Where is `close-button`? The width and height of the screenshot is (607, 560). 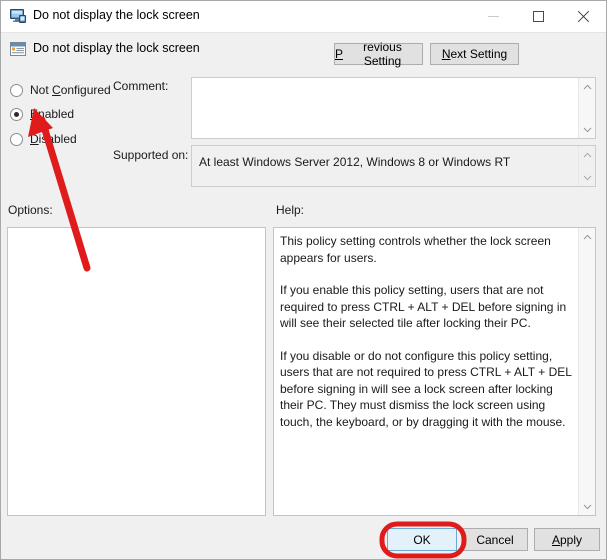 close-button is located at coordinates (583, 16).